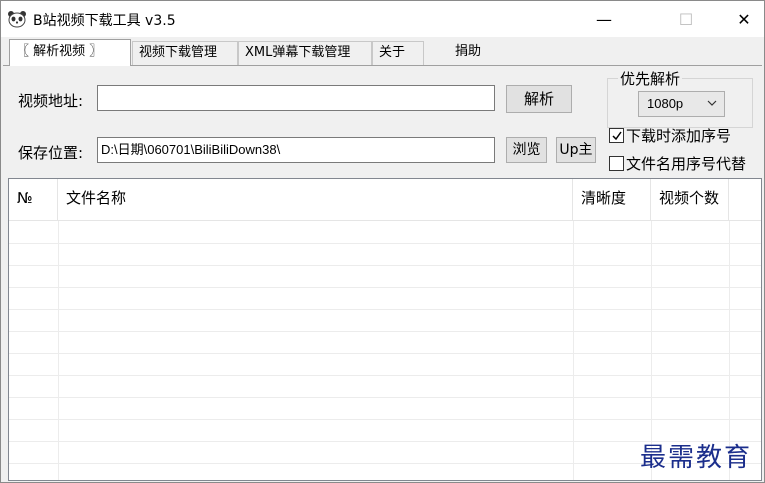  I want to click on tab-bar: 〖 解析视频 〗 视频下载管理 XML弹幕下载管理 关于 捐助, so click(382, 52).